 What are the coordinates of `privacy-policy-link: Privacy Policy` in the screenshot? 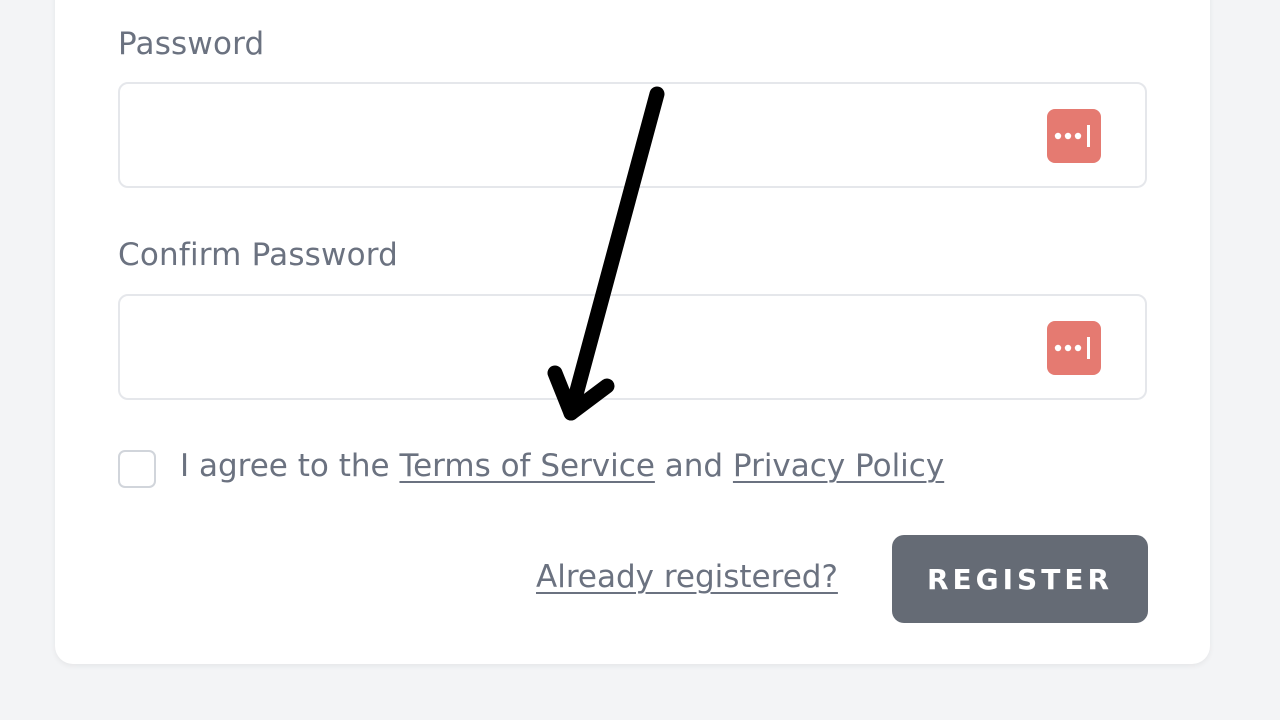 It's located at (838, 466).